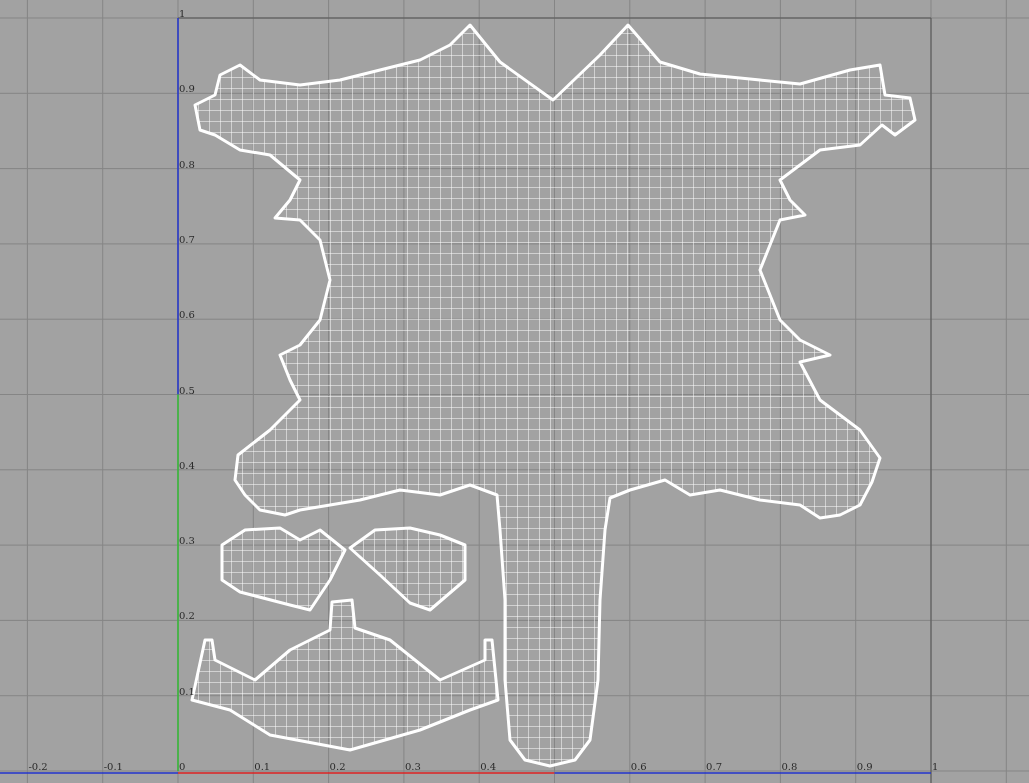 This screenshot has width=1029, height=783. Describe the element at coordinates (412, 766) in the screenshot. I see `u-axis-label: 0.3` at that location.